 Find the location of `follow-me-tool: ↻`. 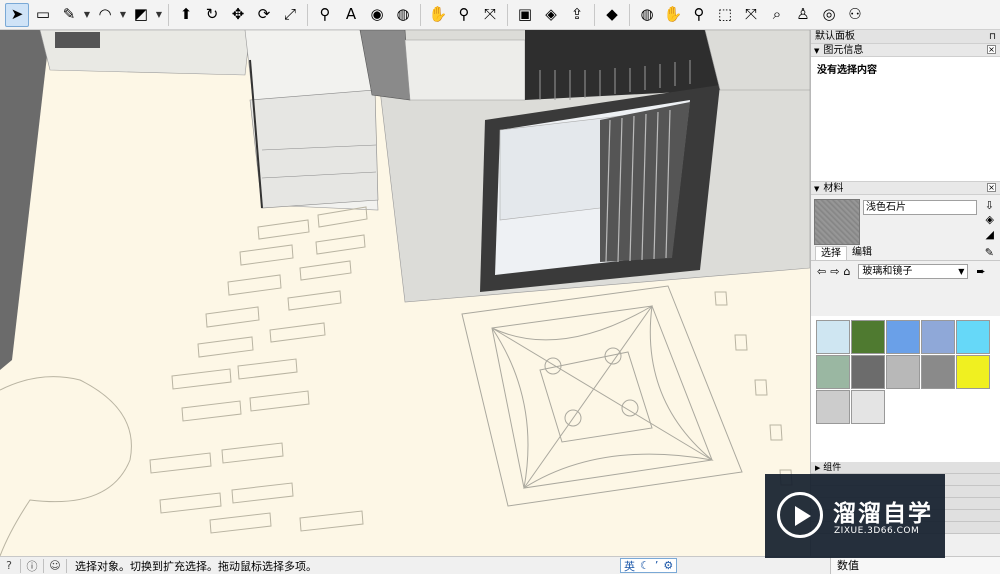

follow-me-tool: ↻ is located at coordinates (212, 15).